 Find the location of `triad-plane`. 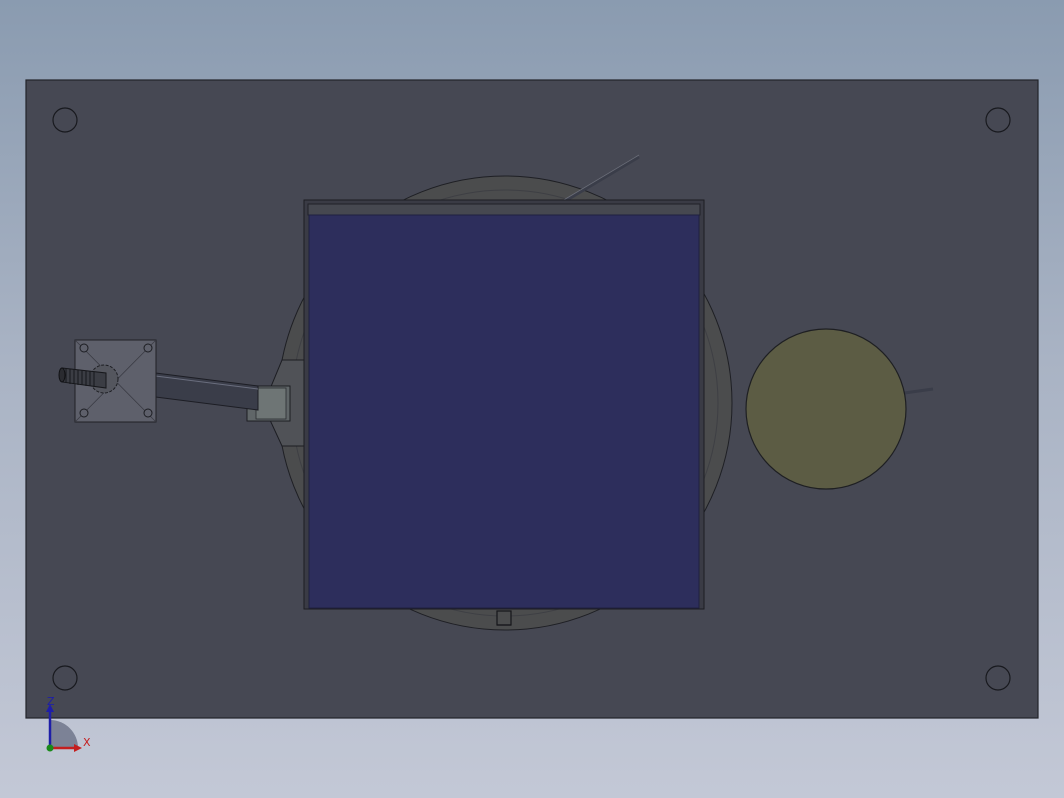

triad-plane is located at coordinates (64, 734).